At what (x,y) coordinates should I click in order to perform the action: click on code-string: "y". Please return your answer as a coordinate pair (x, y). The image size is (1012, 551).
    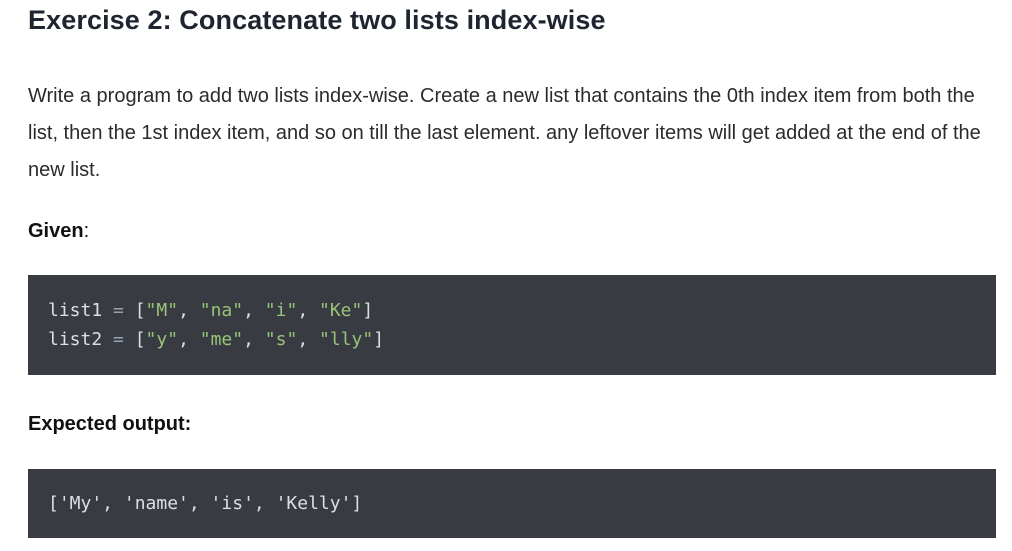
    Looking at the image, I should click on (162, 339).